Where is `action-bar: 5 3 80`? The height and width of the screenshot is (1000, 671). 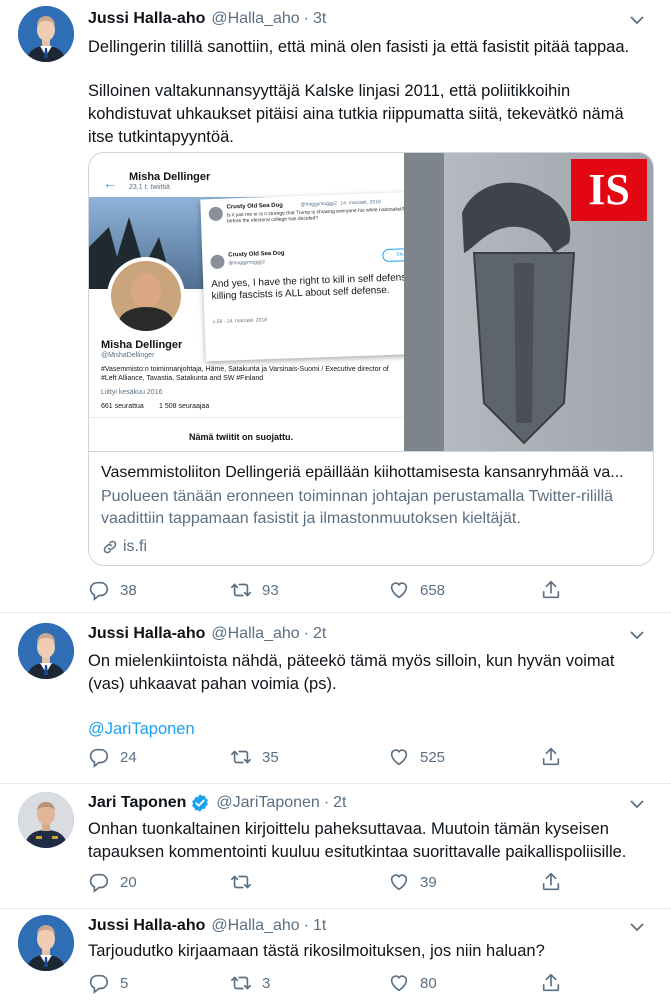 action-bar: 5 3 80 is located at coordinates (328, 983).